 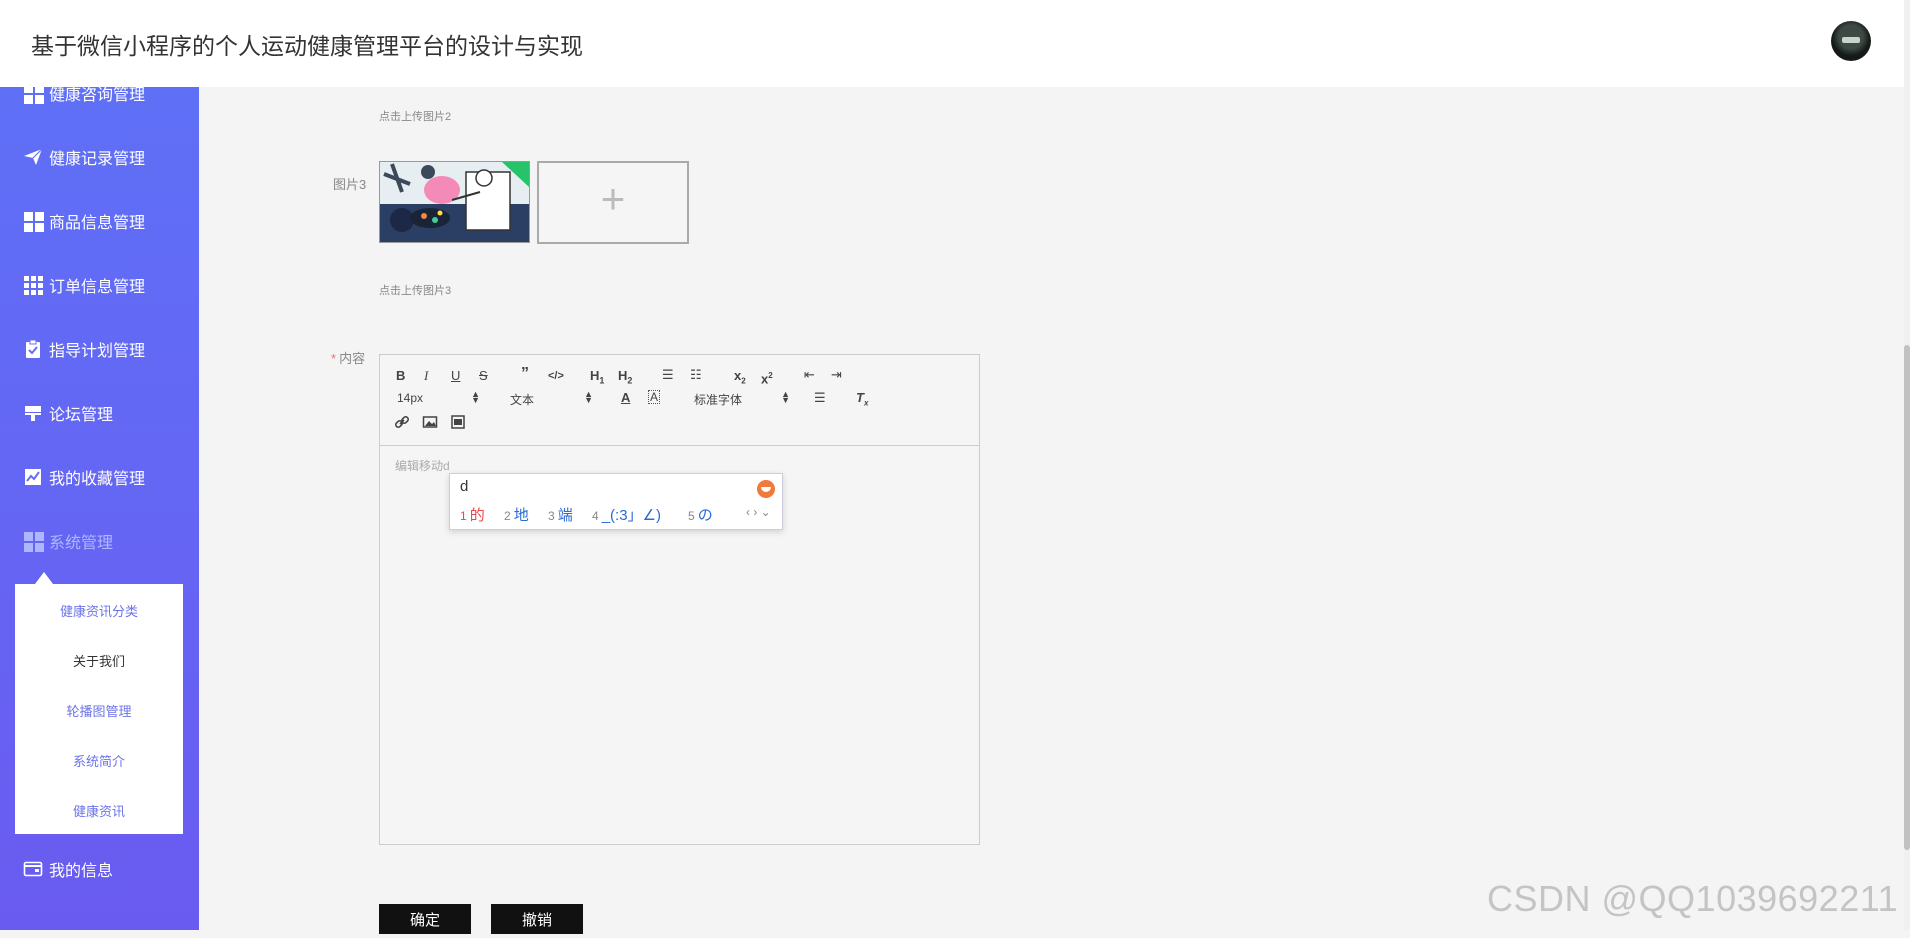 I want to click on heading2-icon: H2, so click(x=625, y=378).